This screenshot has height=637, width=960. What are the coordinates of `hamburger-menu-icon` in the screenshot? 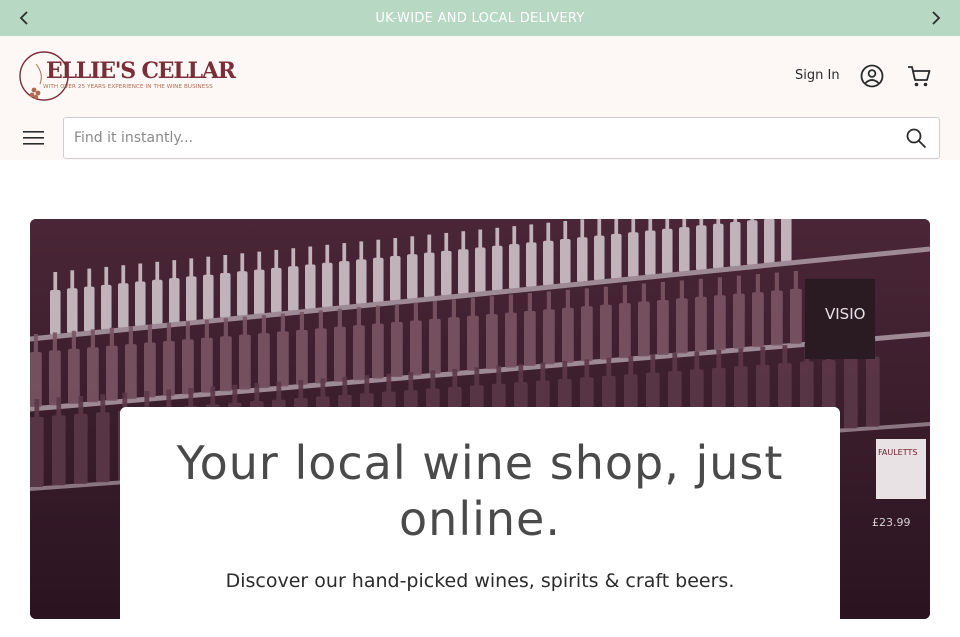 It's located at (34, 138).